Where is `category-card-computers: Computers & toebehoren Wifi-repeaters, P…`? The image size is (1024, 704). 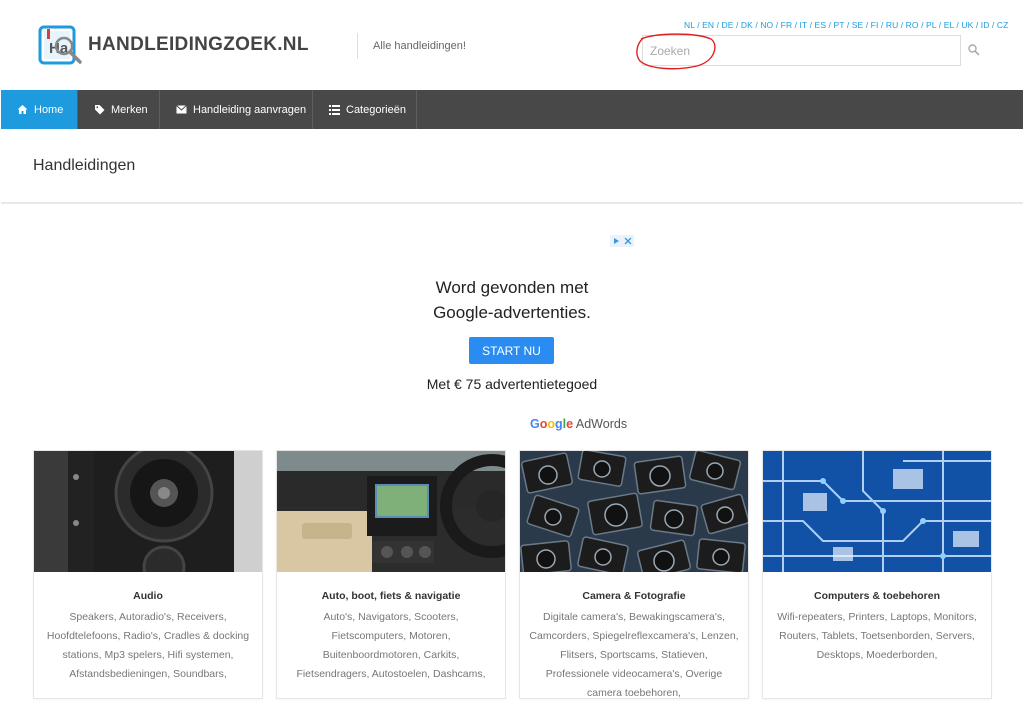
category-card-computers: Computers & toebehoren Wifi-repeaters, P… is located at coordinates (877, 574).